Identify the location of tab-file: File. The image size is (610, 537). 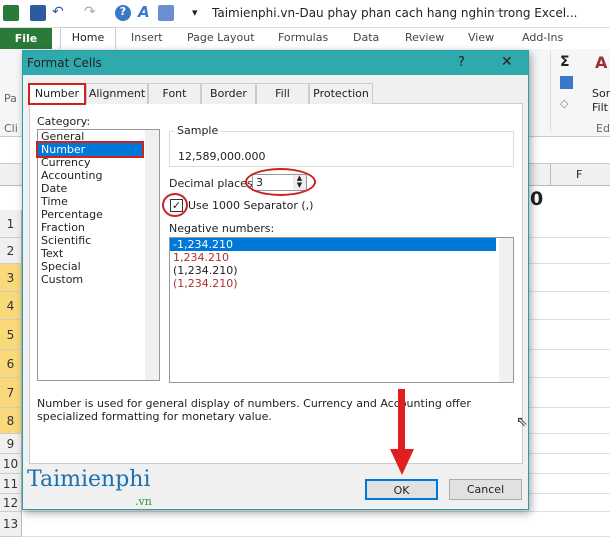
(26, 38).